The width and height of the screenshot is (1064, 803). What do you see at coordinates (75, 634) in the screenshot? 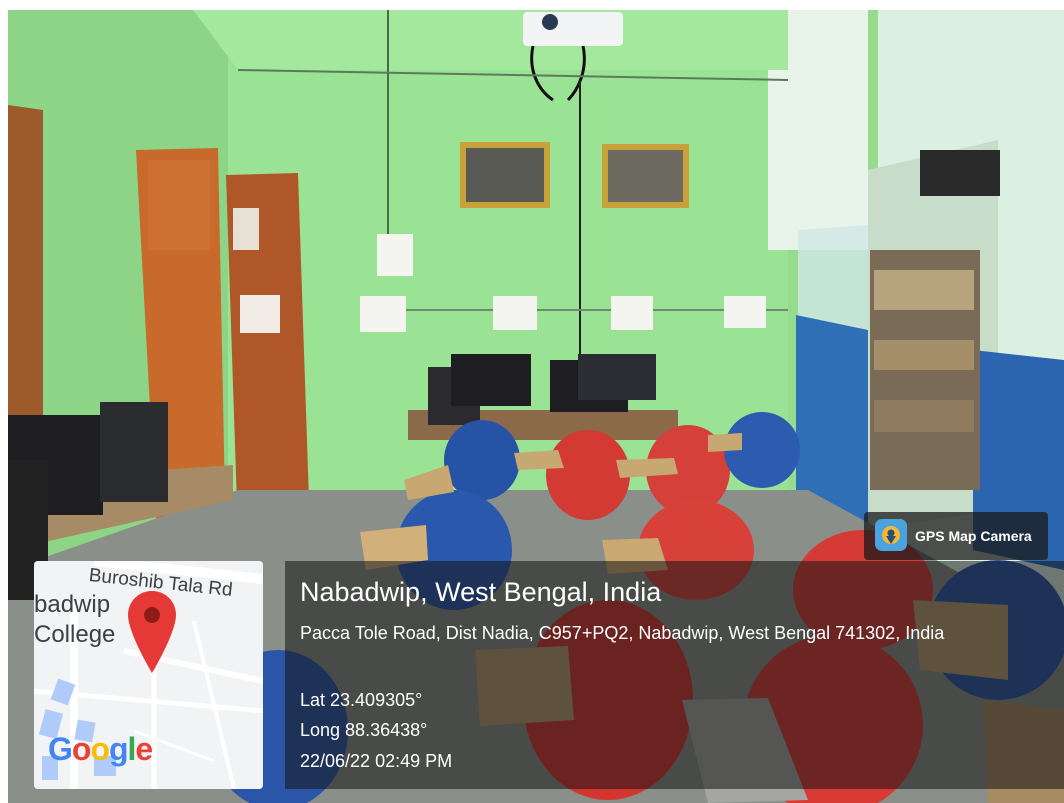
I see `map-area-label-line2: College` at bounding box center [75, 634].